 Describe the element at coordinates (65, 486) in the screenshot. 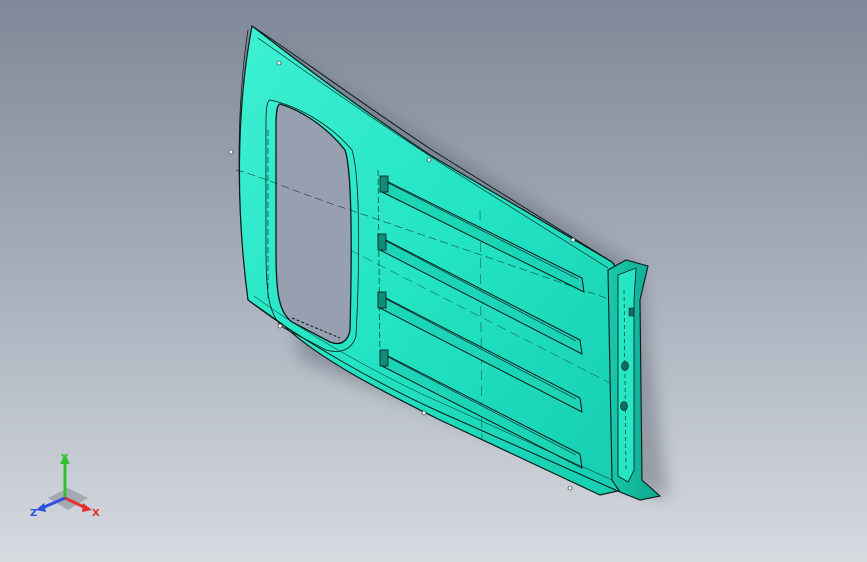

I see `orientation-triad: Y X Z` at that location.